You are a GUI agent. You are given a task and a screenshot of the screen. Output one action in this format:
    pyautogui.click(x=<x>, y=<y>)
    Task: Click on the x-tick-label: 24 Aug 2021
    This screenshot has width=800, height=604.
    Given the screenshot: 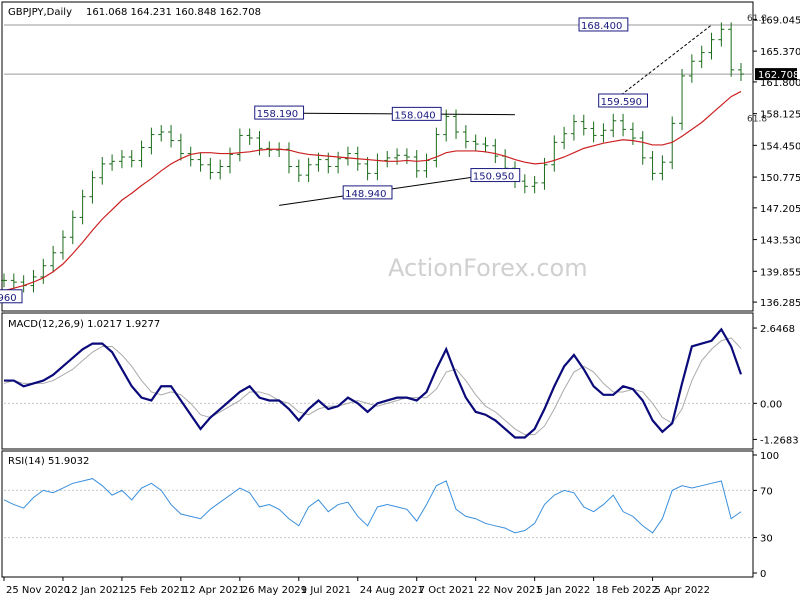 What is the action you would take?
    pyautogui.click(x=392, y=590)
    